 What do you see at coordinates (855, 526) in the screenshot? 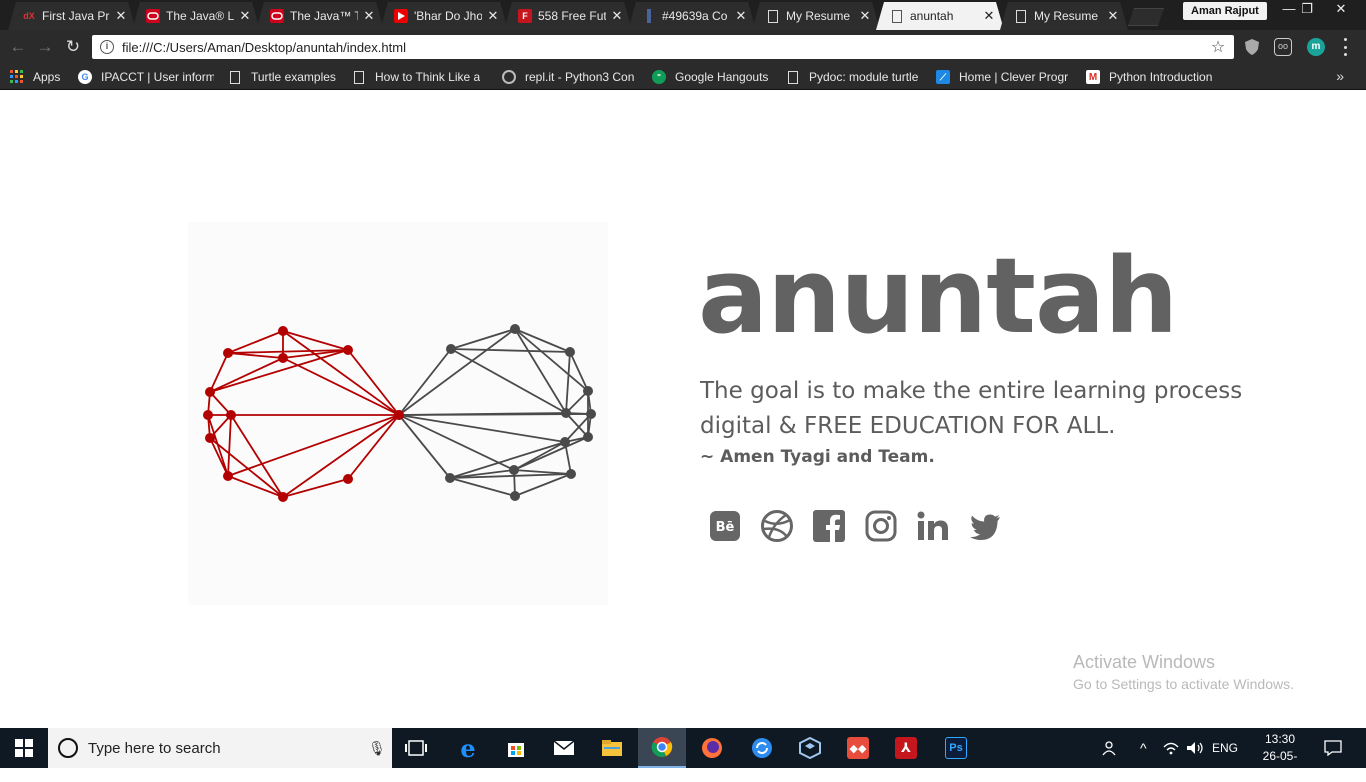
I see `social-links: Bē` at bounding box center [855, 526].